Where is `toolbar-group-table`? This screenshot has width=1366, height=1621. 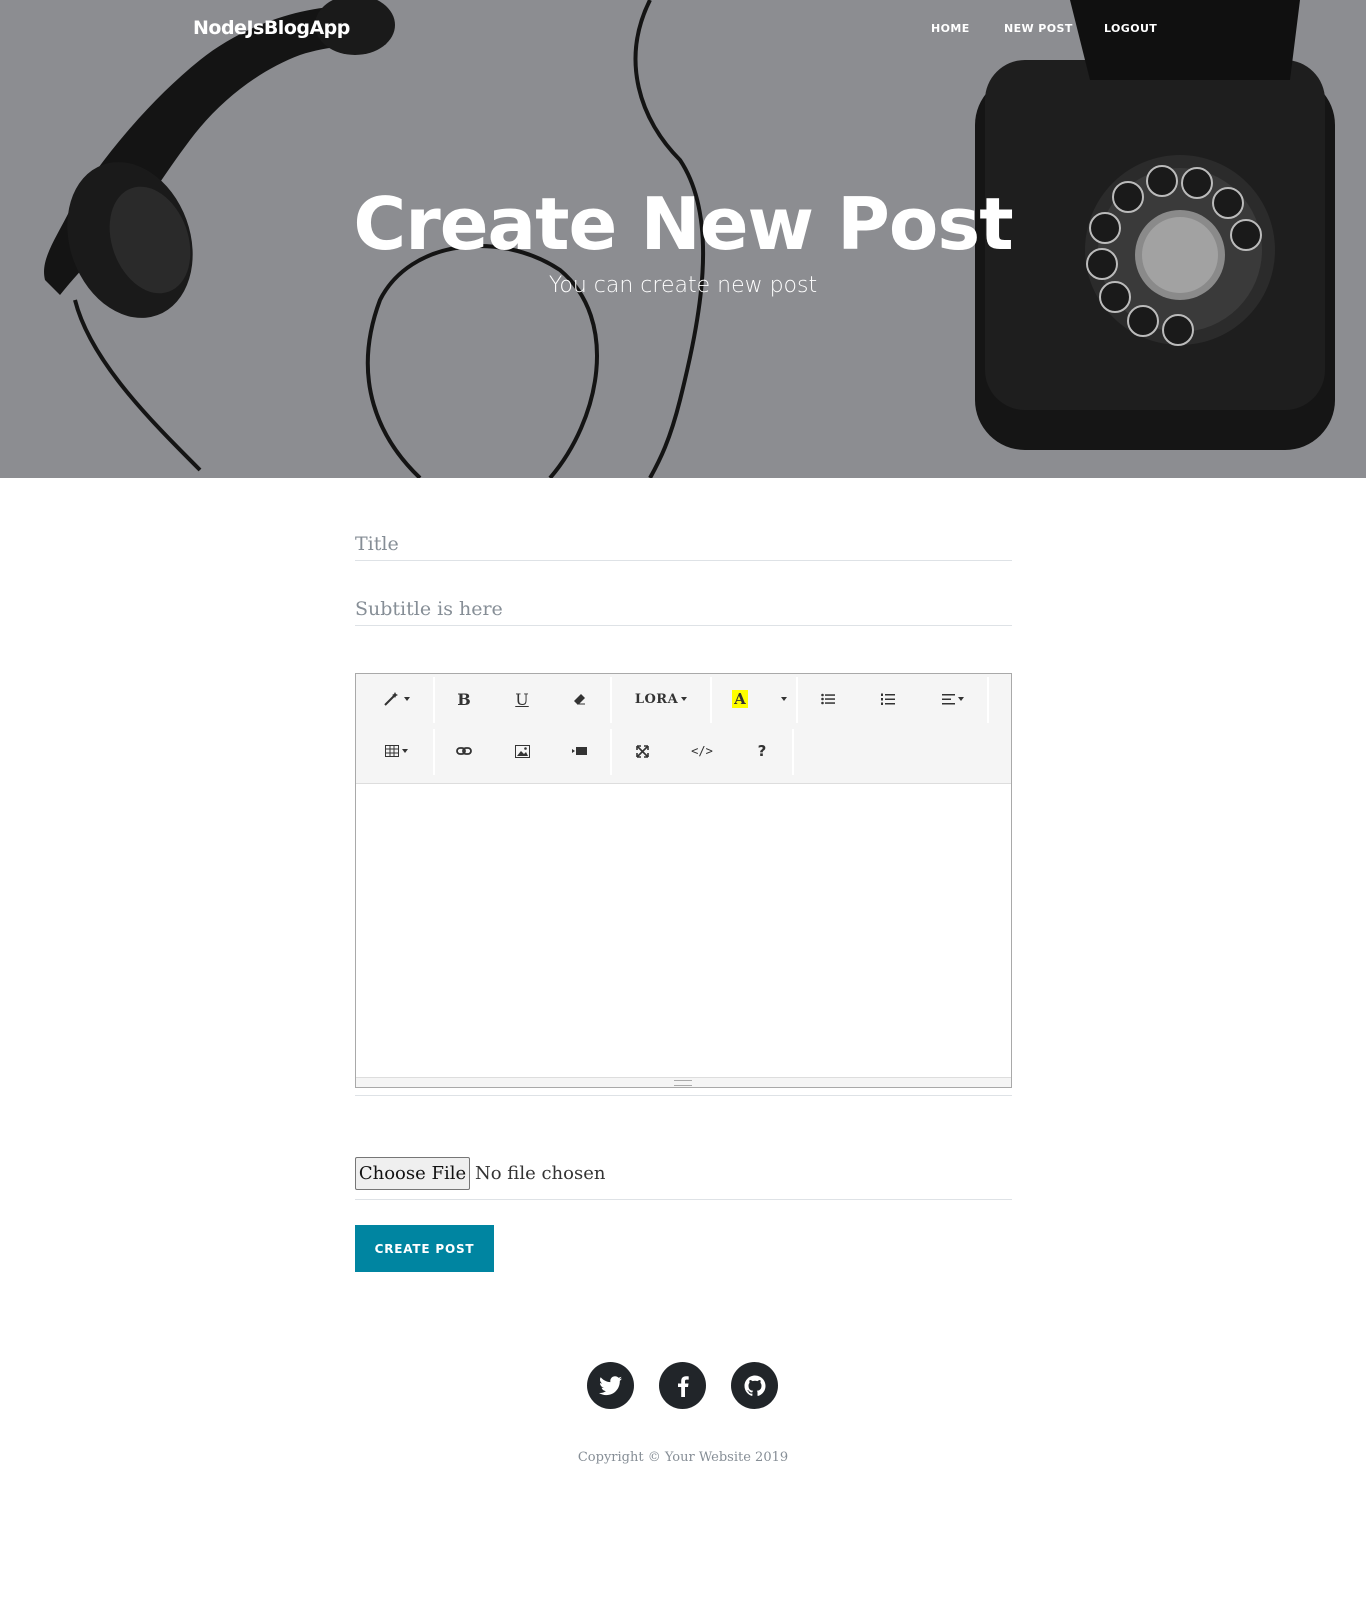 toolbar-group-table is located at coordinates (397, 752).